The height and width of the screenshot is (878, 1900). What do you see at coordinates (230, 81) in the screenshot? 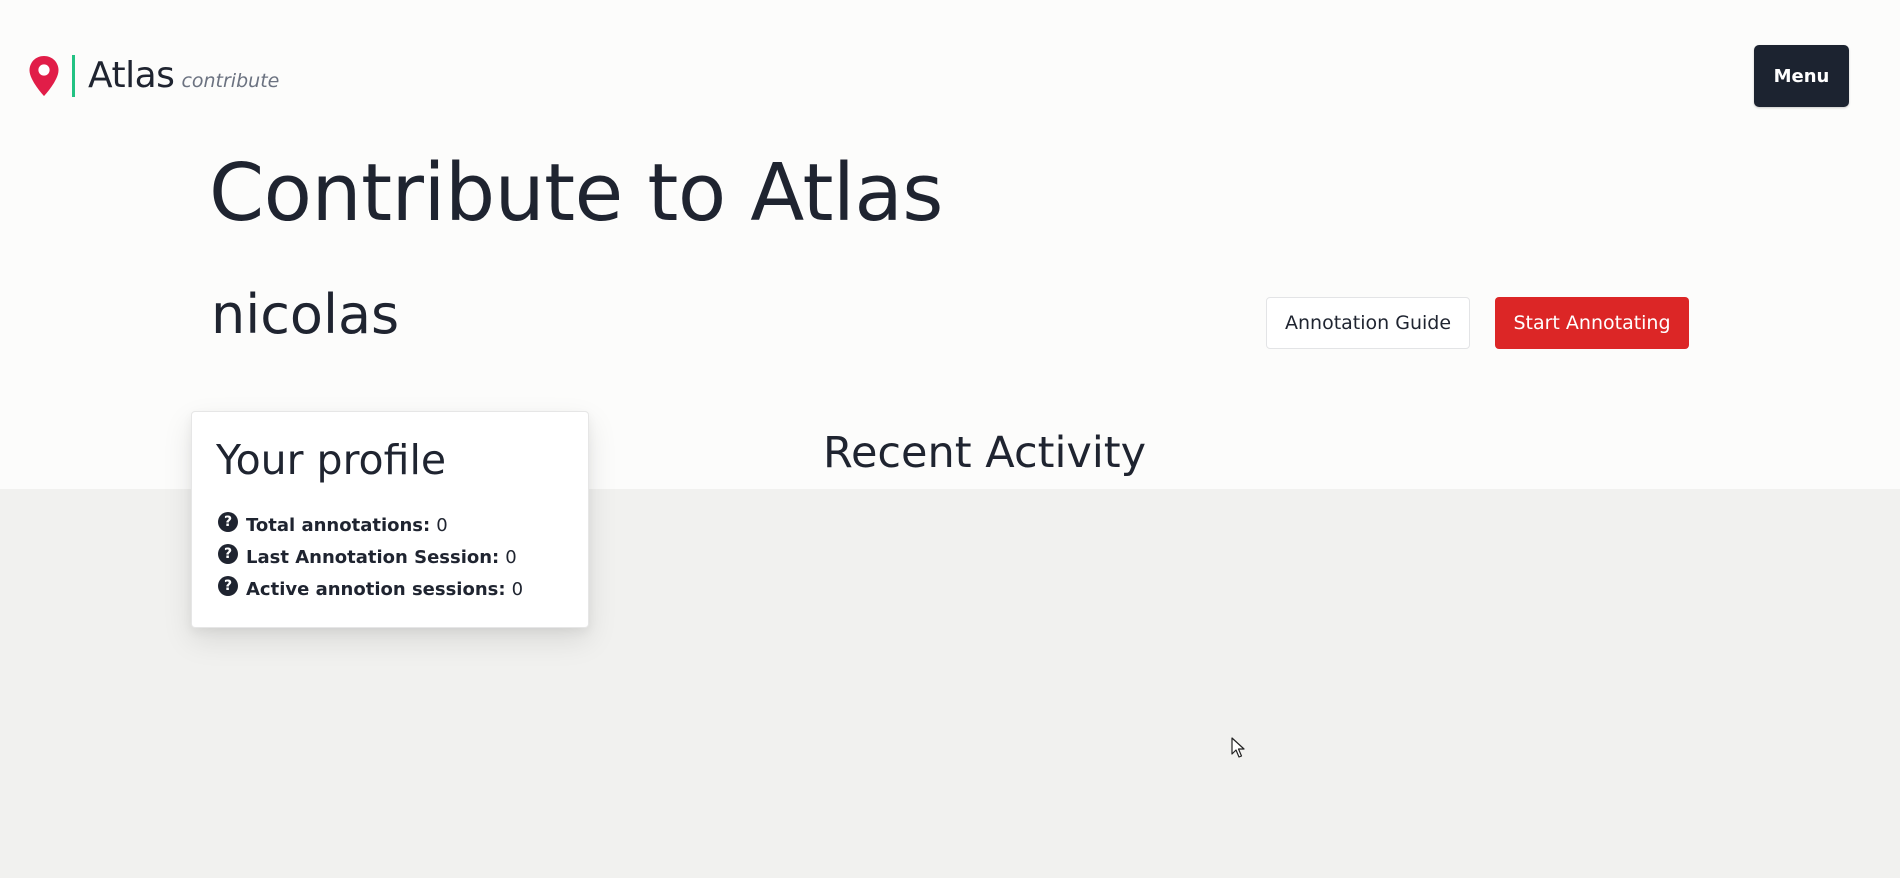
I see `brand-subtitle: contribute` at bounding box center [230, 81].